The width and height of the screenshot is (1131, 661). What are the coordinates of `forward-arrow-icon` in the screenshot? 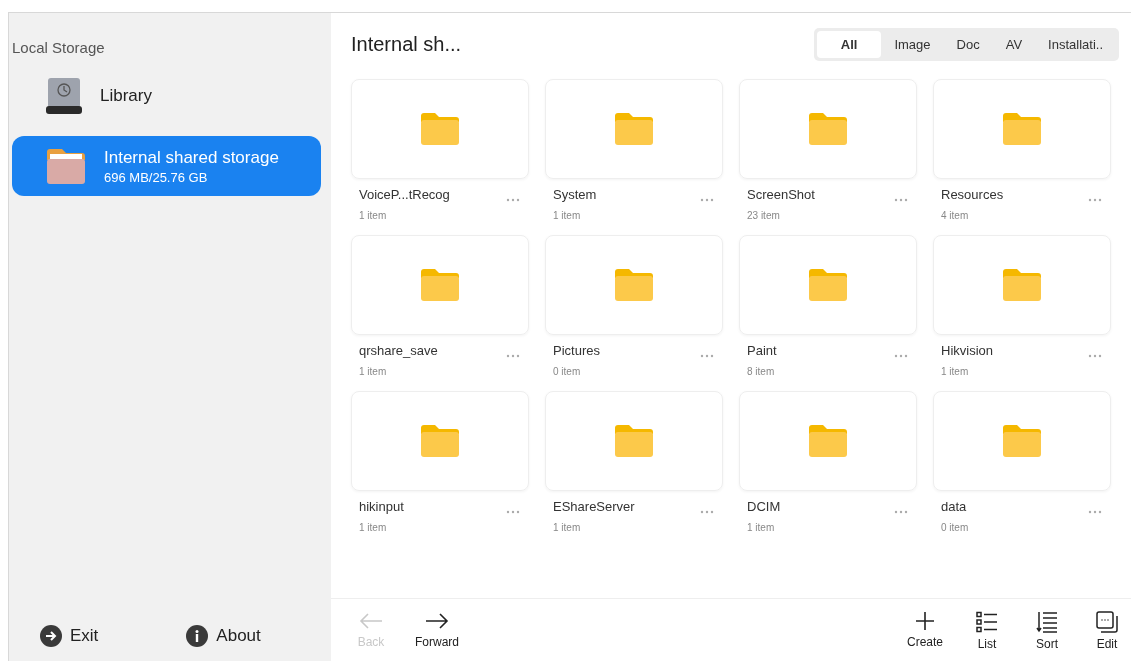 It's located at (437, 621).